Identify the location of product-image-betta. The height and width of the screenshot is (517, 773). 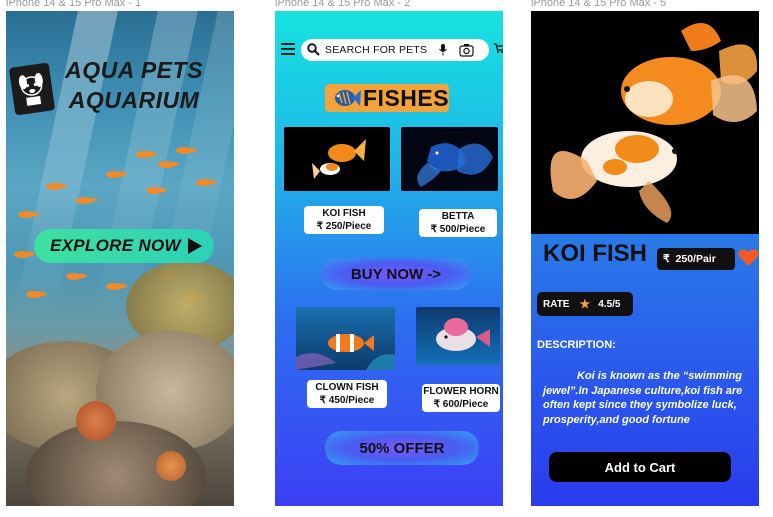
(449, 159).